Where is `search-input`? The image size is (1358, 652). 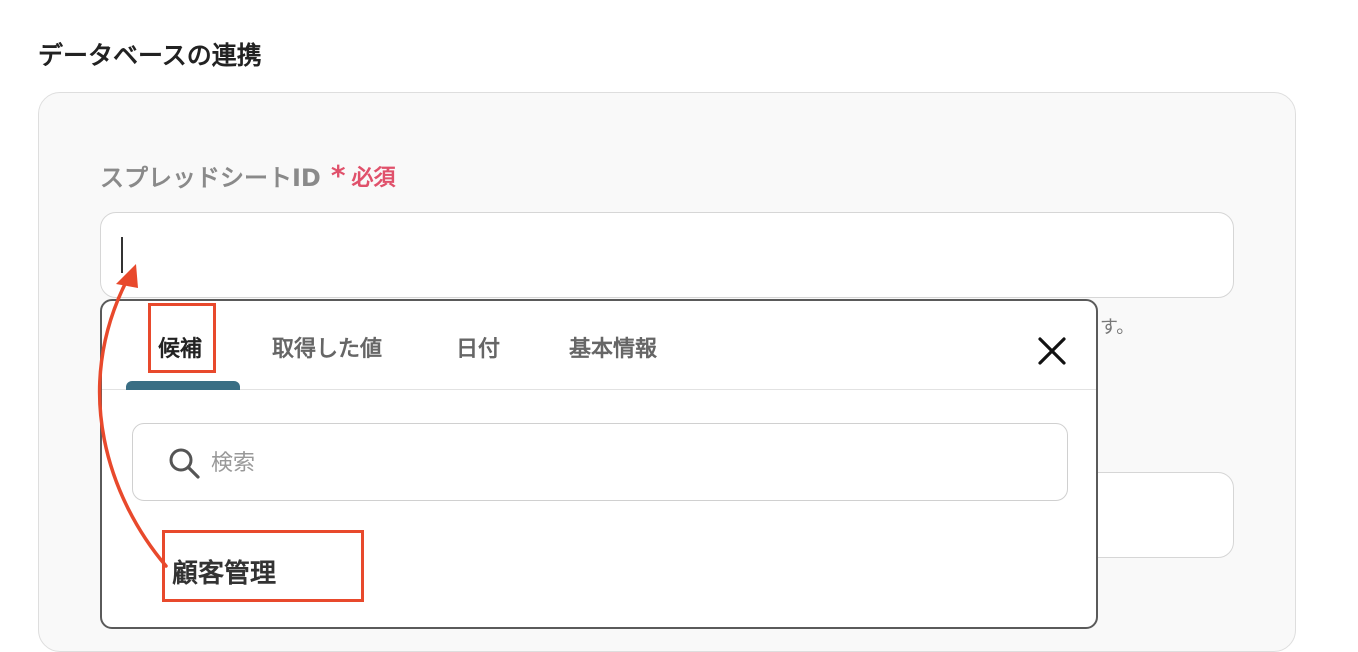
search-input is located at coordinates (626, 463).